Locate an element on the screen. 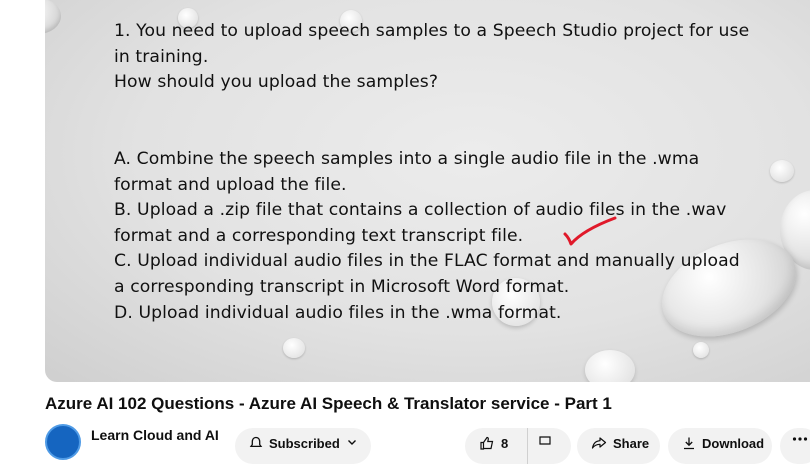 Image resolution: width=810 pixels, height=464 pixels. slide-question-line: How should you upload the samples? is located at coordinates (276, 82).